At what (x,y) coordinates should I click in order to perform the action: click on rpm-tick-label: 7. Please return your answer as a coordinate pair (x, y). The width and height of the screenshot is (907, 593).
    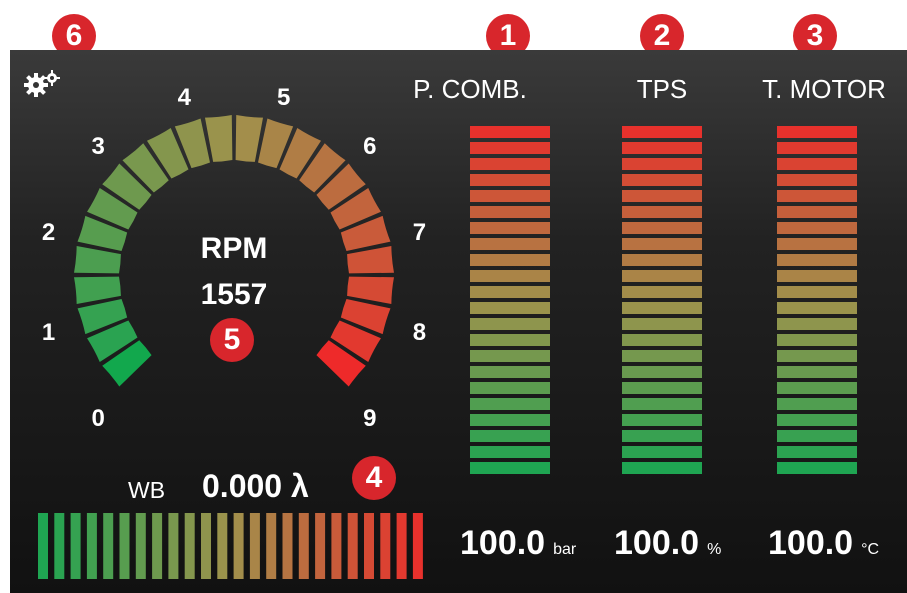
    Looking at the image, I should click on (419, 233).